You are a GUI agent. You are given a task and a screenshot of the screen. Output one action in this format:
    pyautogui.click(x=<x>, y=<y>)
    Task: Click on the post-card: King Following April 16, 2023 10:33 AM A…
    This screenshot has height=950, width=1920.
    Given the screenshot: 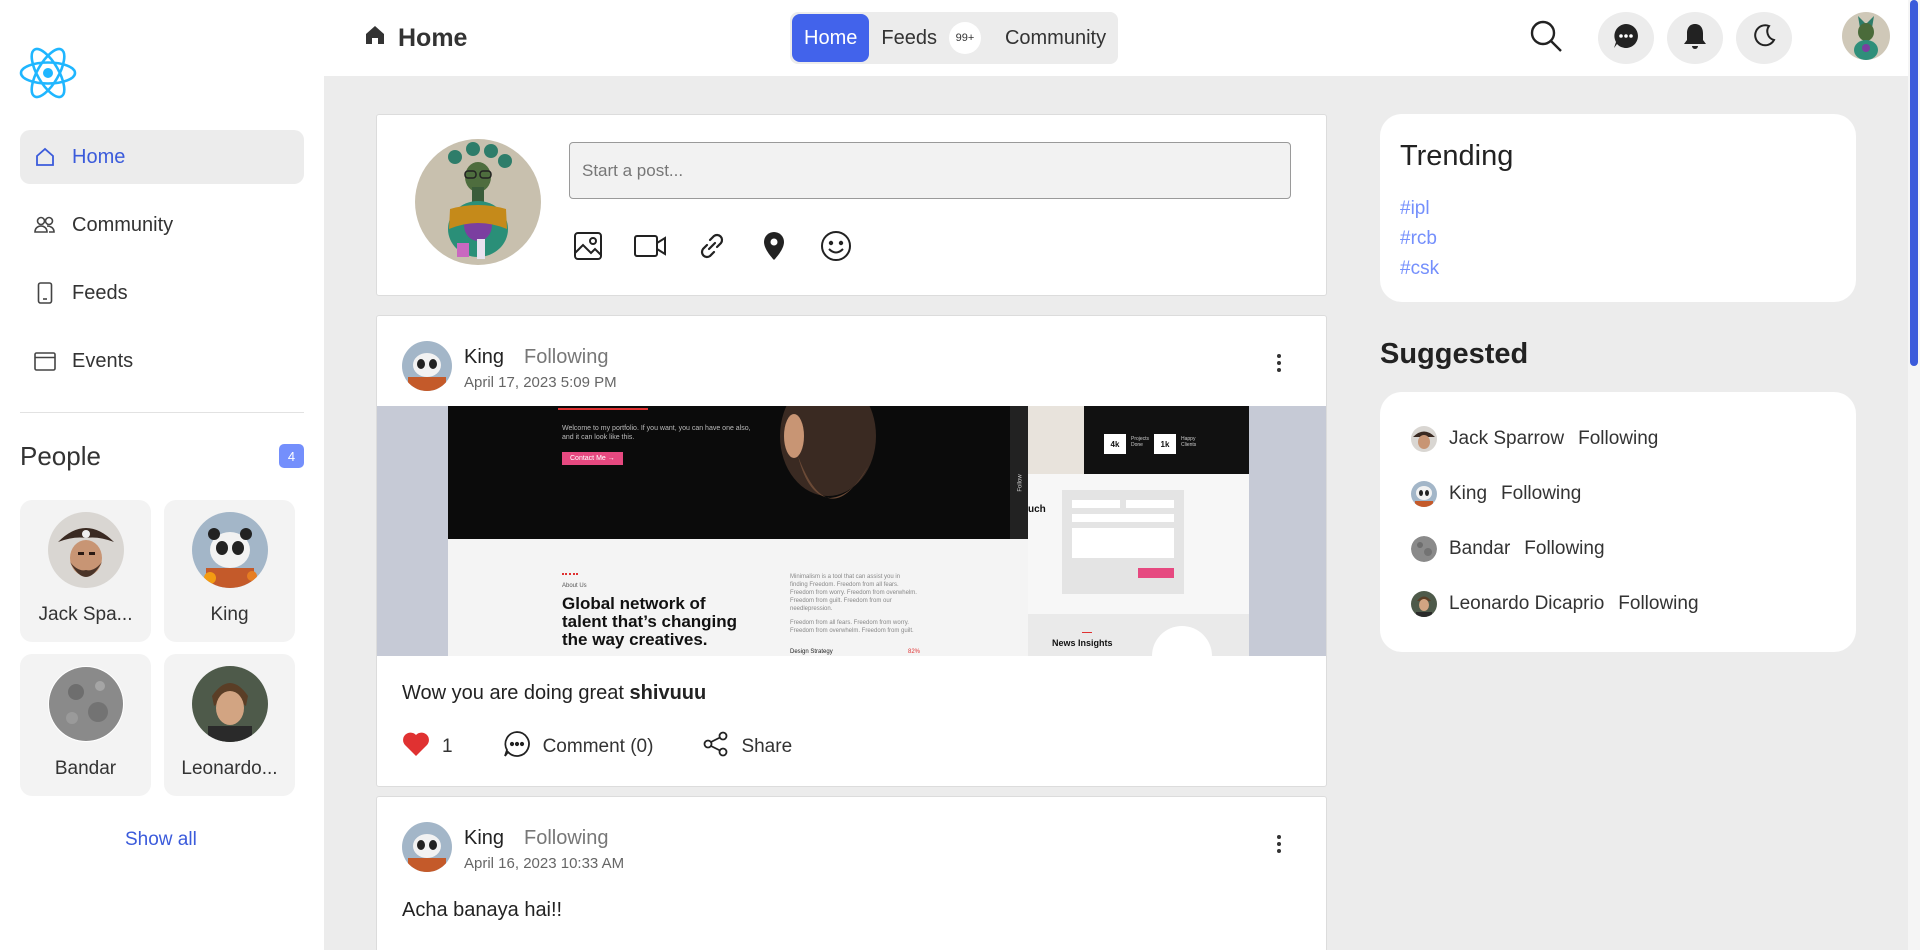 What is the action you would take?
    pyautogui.click(x=851, y=873)
    